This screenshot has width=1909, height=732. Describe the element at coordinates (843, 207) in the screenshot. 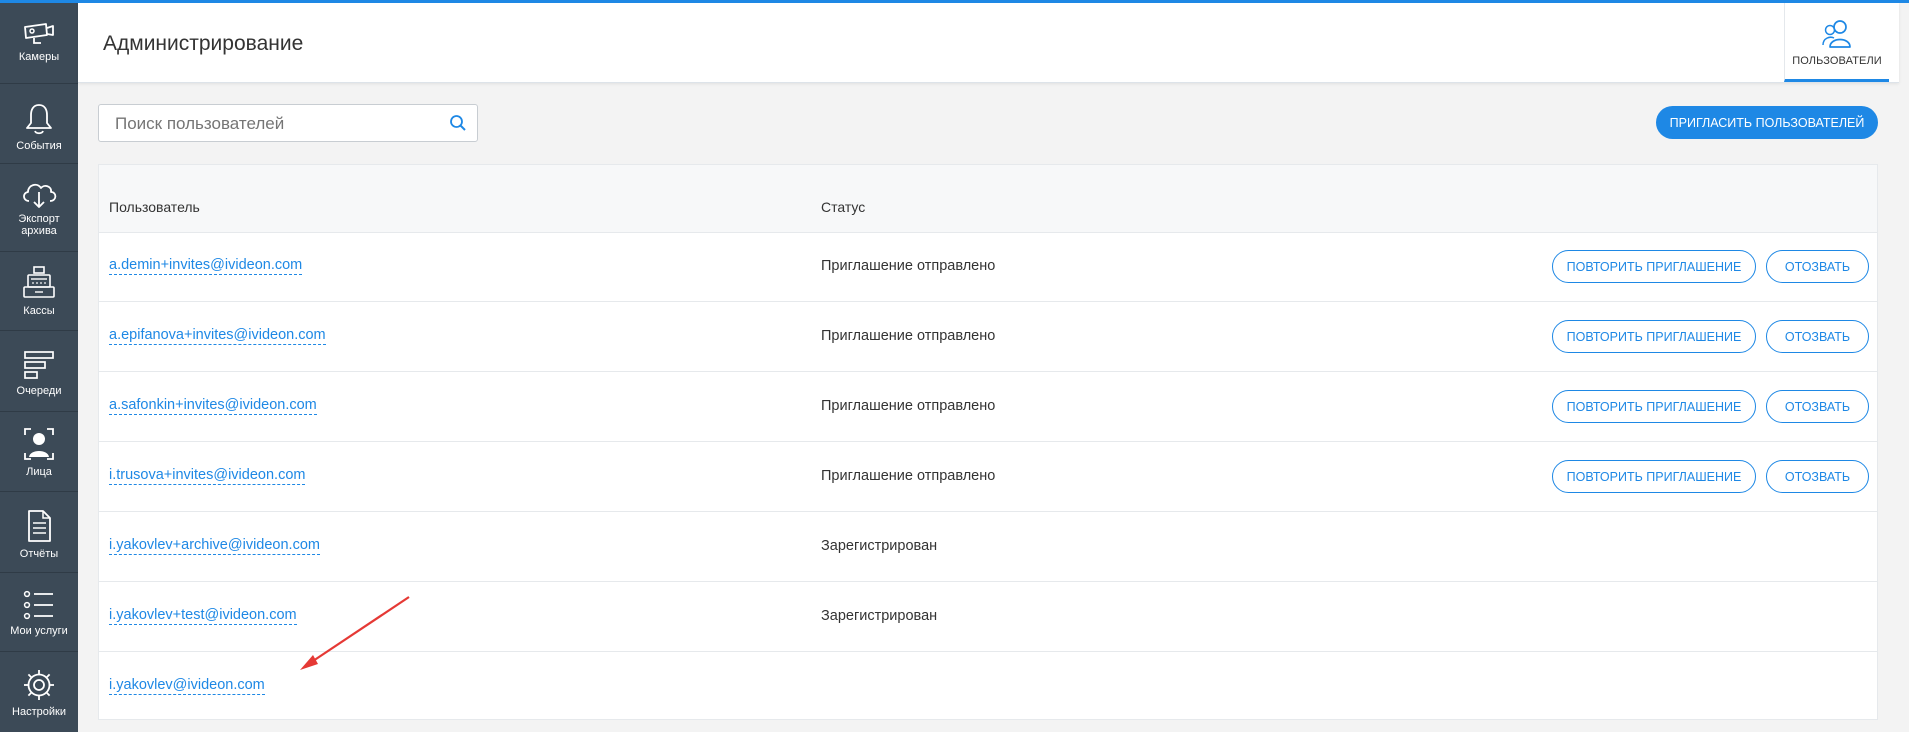

I see `column-header-status: Статус` at that location.